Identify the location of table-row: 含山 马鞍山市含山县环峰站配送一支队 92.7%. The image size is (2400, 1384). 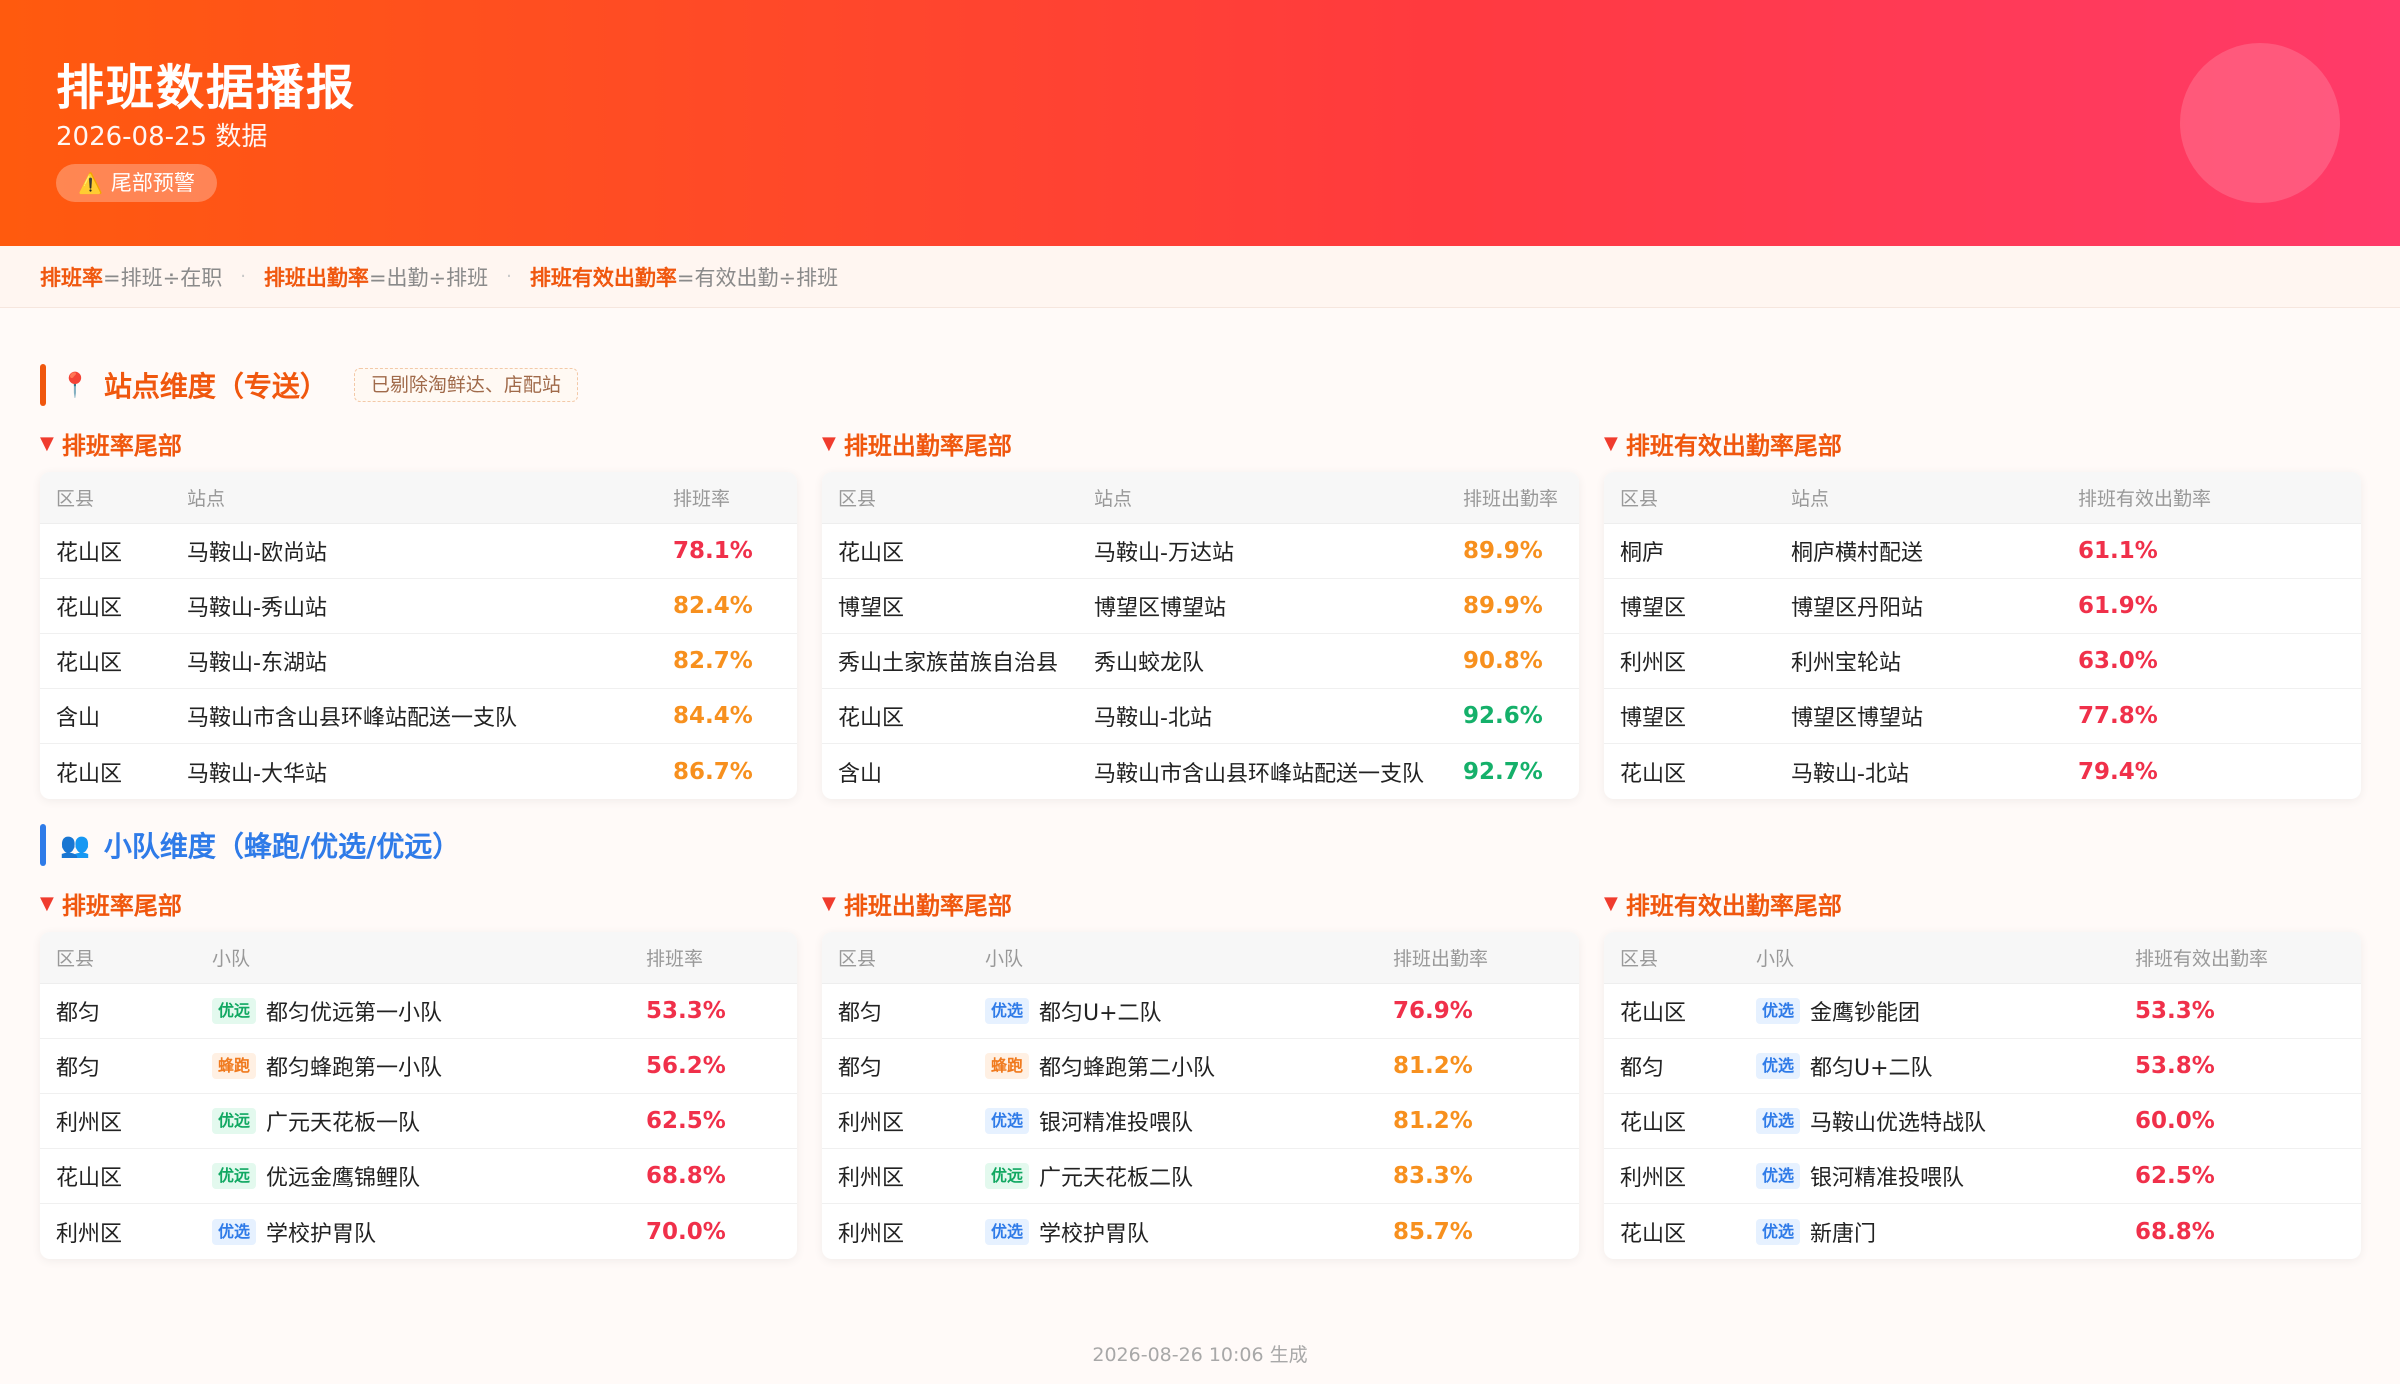
(1200, 771).